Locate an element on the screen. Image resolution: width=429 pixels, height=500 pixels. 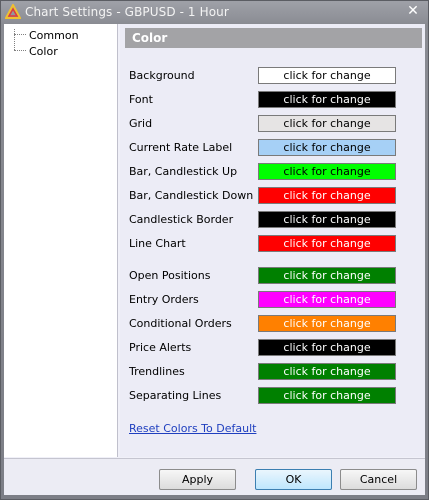
close-icon: ✕ is located at coordinates (413, 11).